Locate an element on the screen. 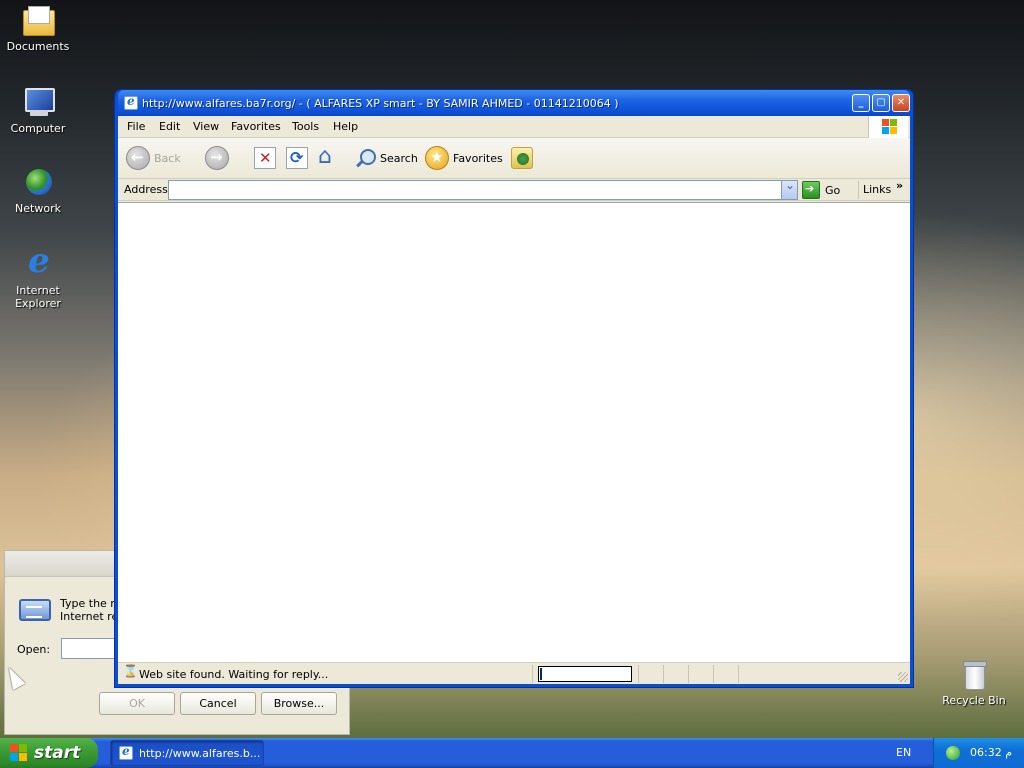  standard-toolbar: Back Search Favorites is located at coordinates (514, 158).